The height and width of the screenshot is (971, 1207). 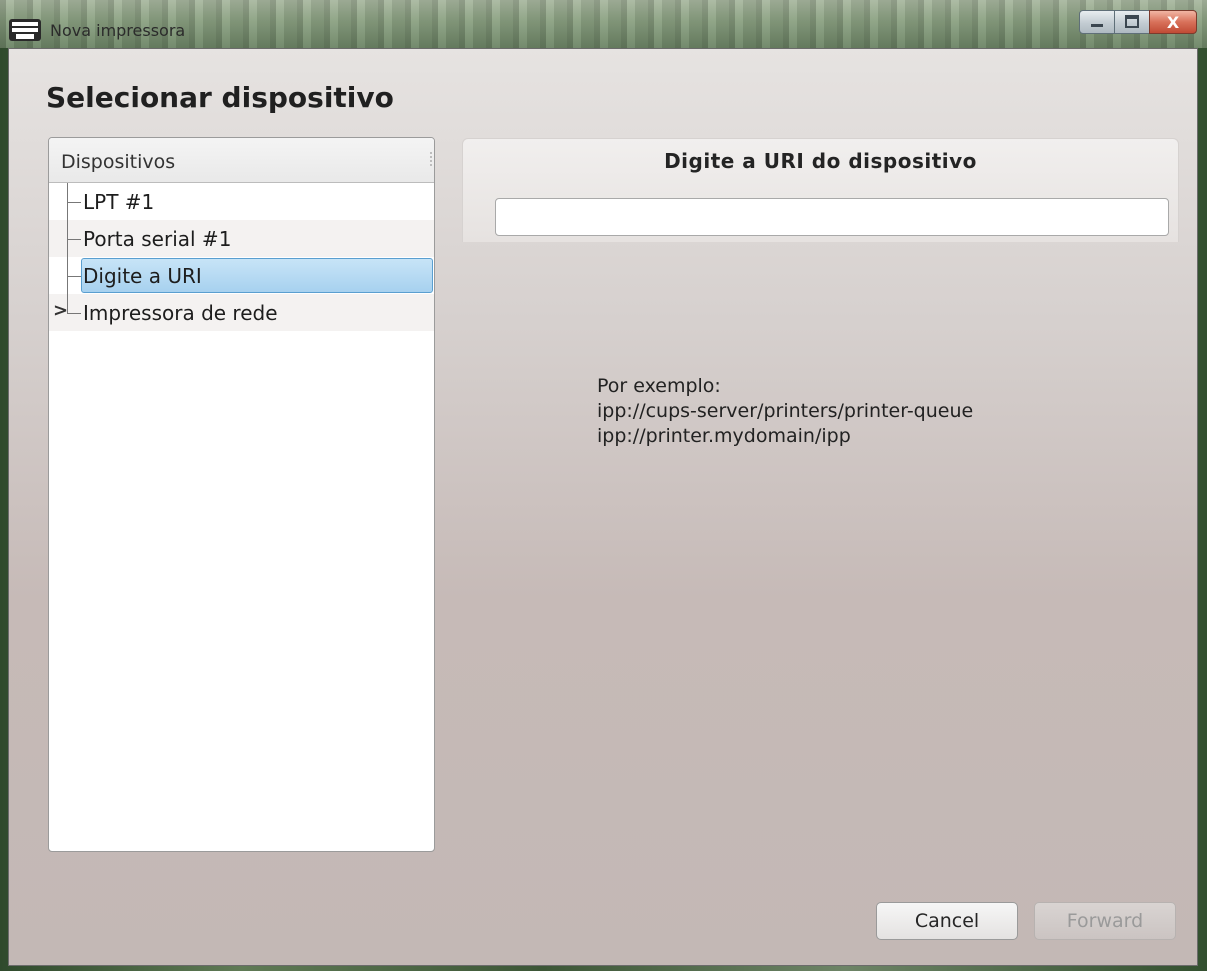 I want to click on tree-item-enter-uri: Digite a URI, so click(x=241, y=275).